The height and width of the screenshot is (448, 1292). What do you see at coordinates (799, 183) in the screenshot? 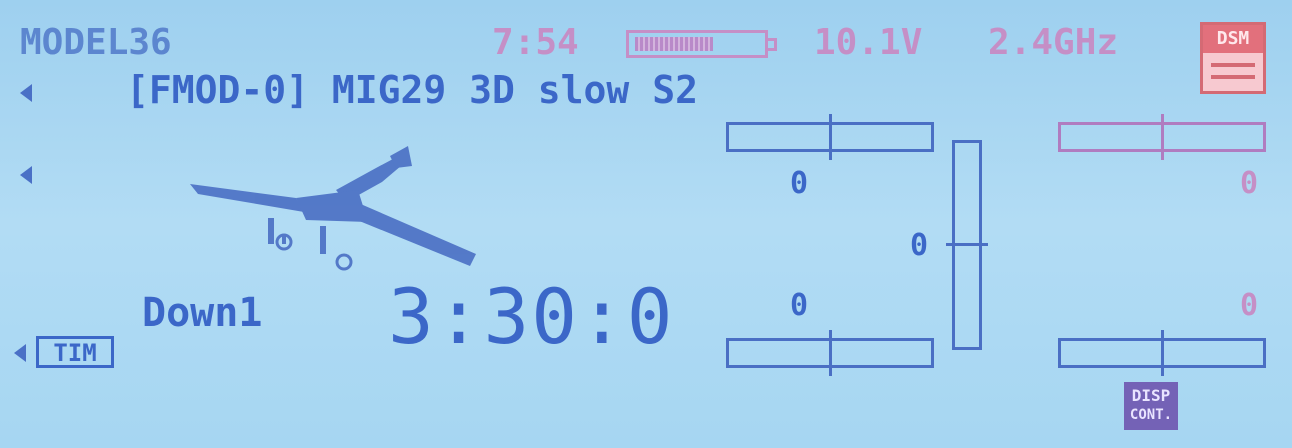
I see `trim-value-top-left: 0` at bounding box center [799, 183].